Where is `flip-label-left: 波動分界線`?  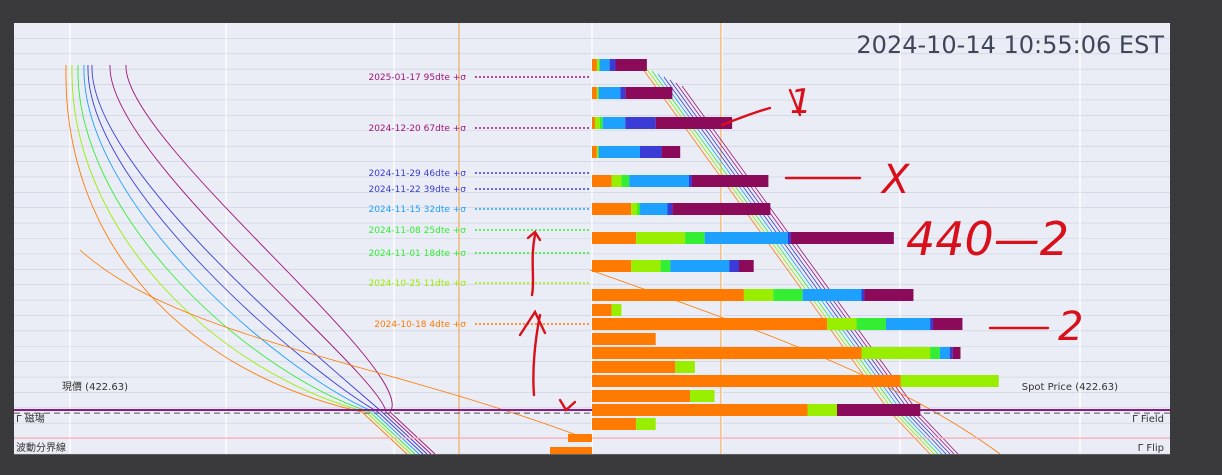 flip-label-left: 波動分界線 is located at coordinates (41, 447).